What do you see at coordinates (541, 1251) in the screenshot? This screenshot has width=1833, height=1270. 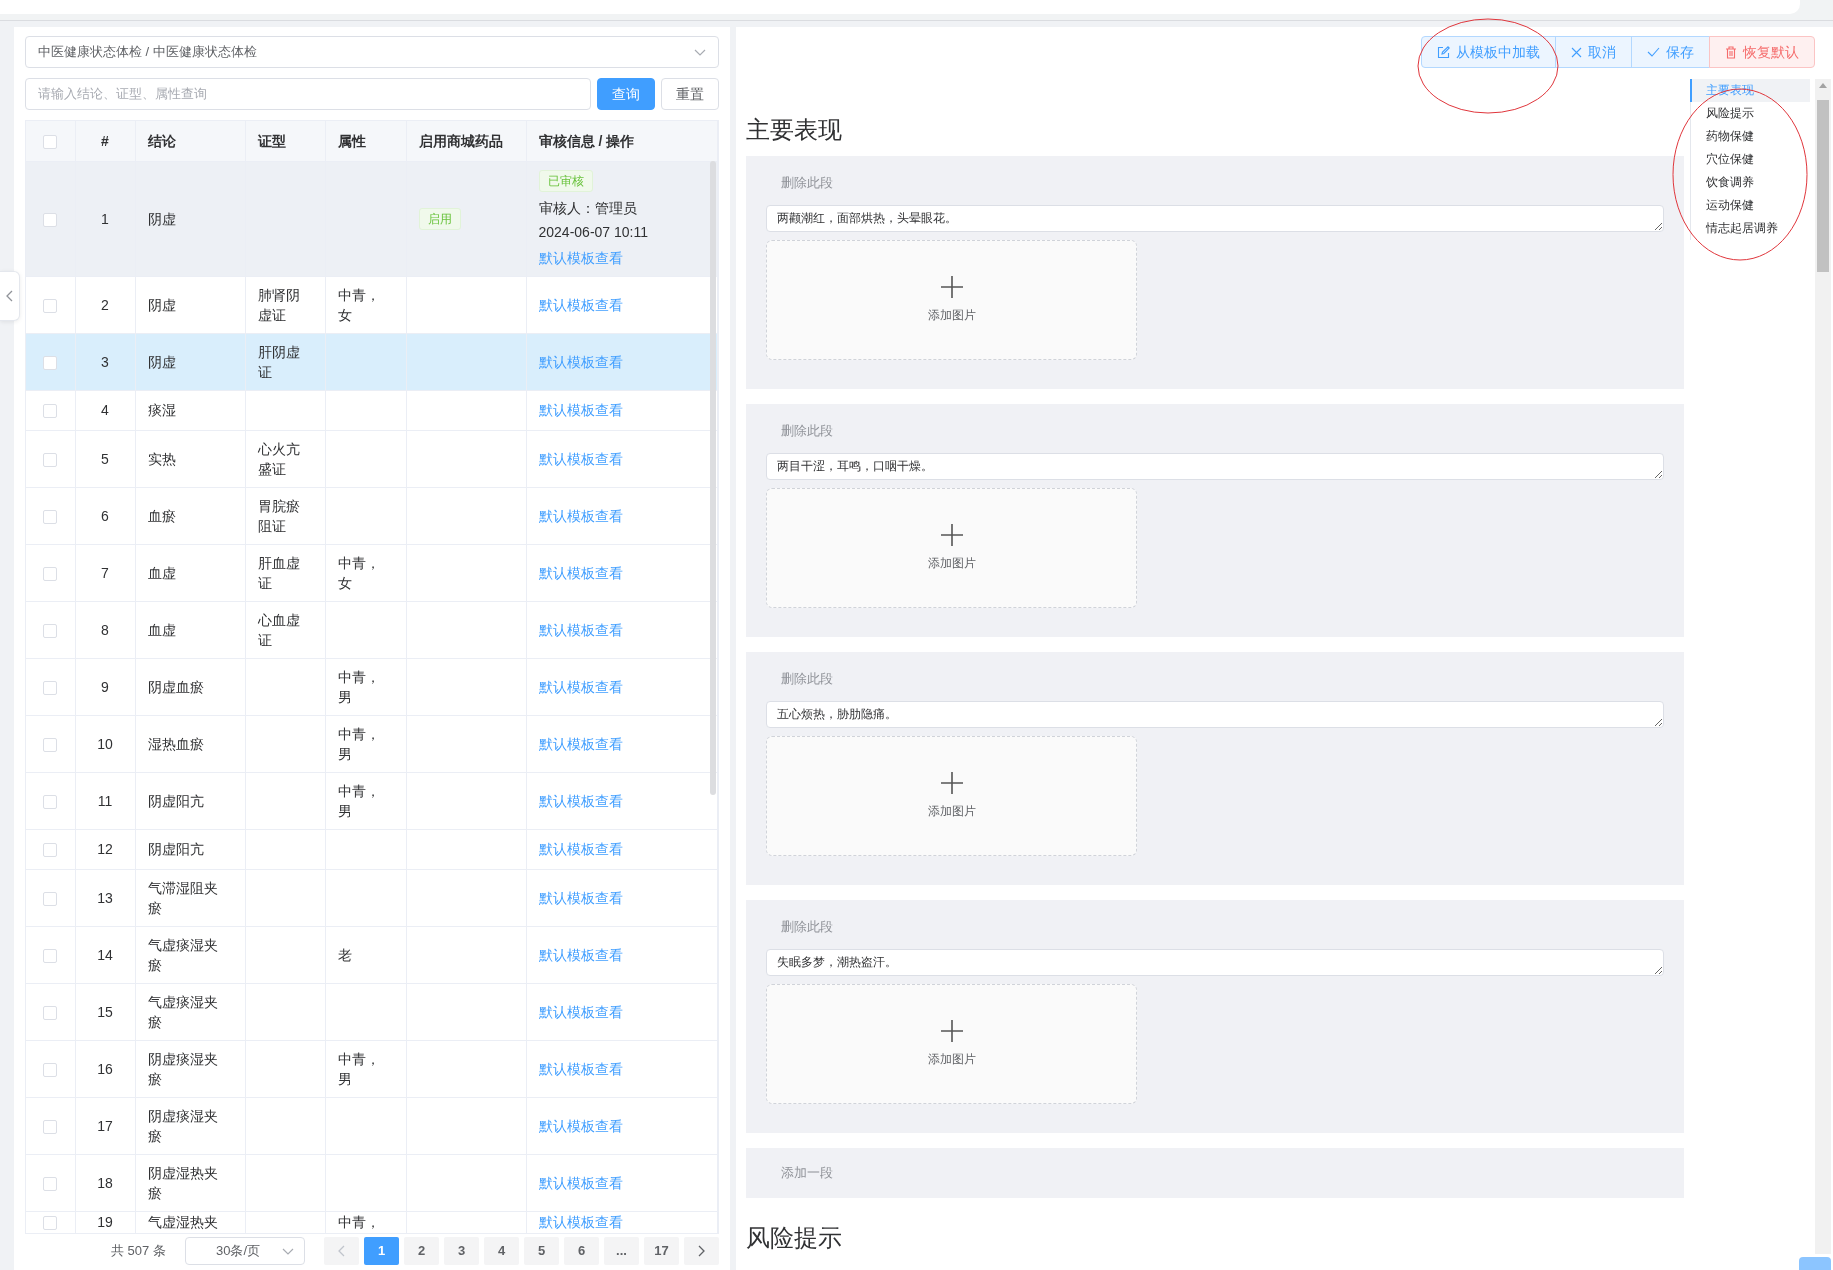 I see `page-button: 5` at bounding box center [541, 1251].